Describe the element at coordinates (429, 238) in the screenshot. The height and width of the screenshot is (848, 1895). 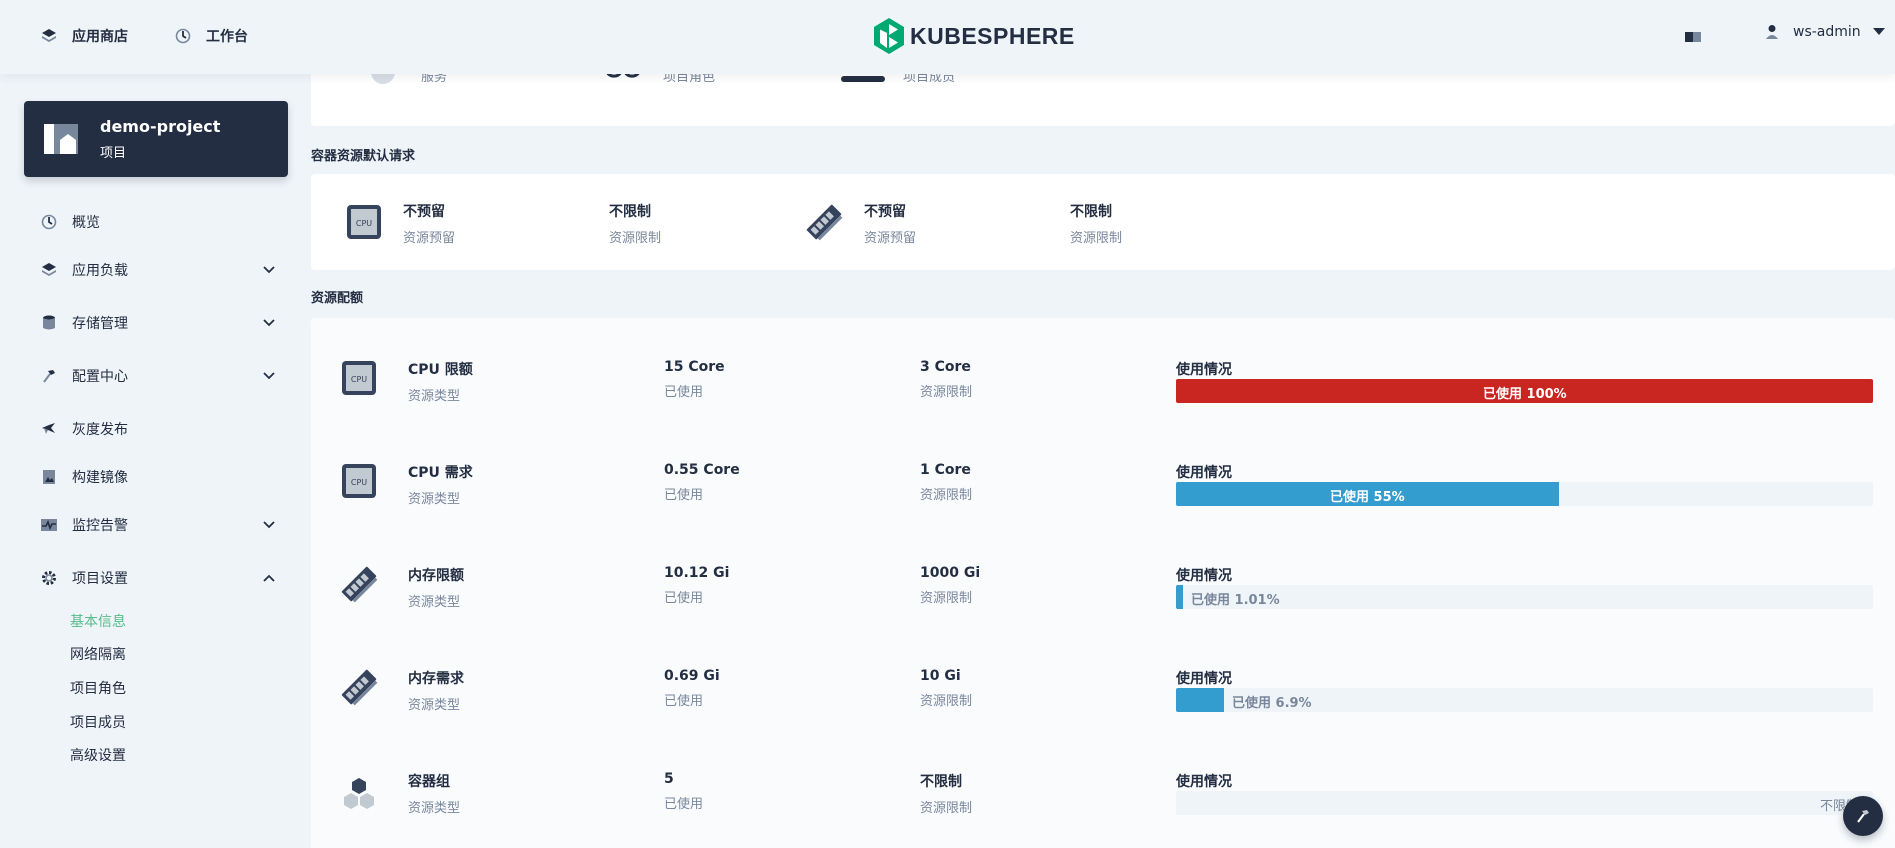
I see `cpu-request-label: 资源预留` at that location.